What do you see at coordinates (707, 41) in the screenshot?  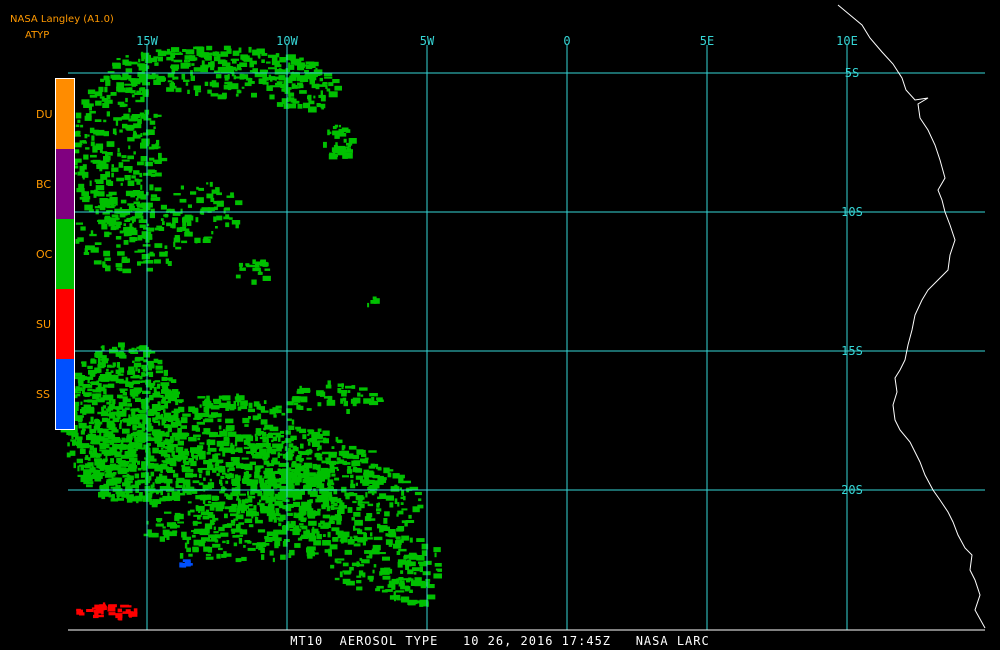 I see `longitude-label: 5E` at bounding box center [707, 41].